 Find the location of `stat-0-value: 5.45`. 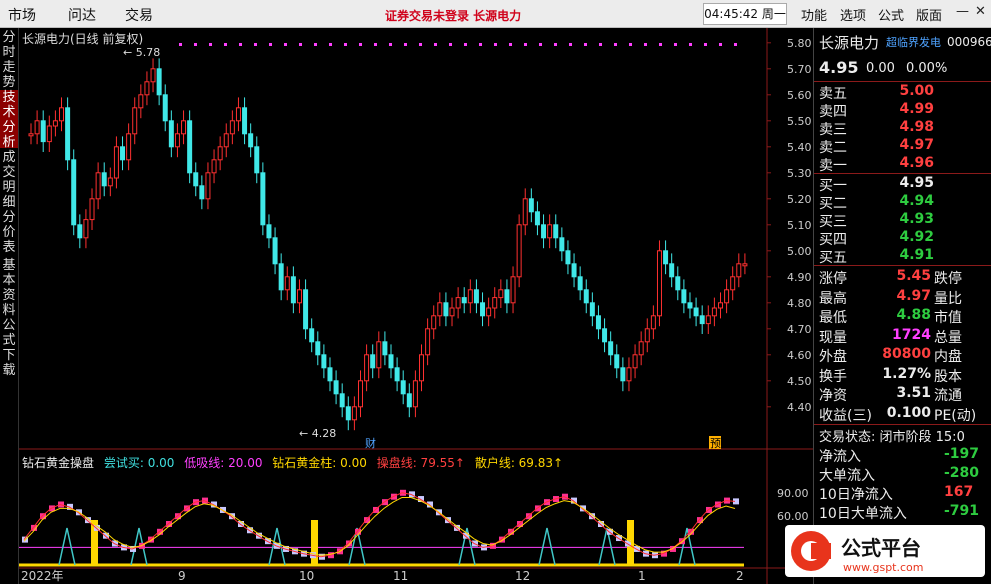

stat-0-value: 5.45 is located at coordinates (913, 276).